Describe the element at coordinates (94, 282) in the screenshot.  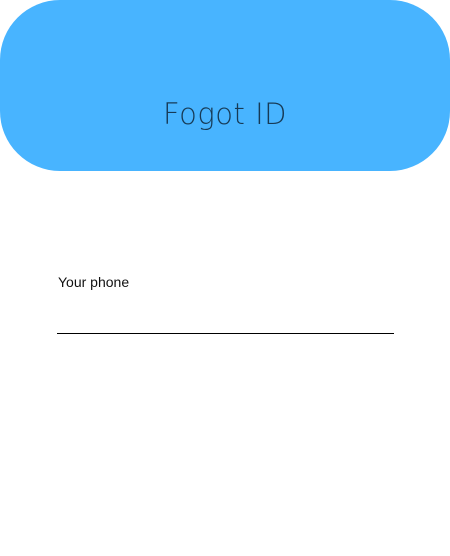
I see `phone-label: Your phone` at that location.